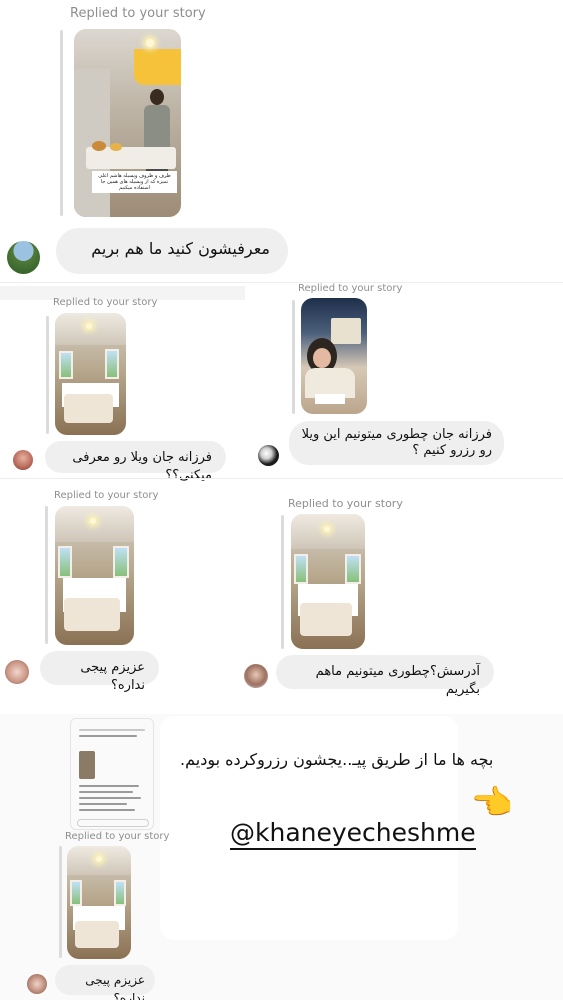  Describe the element at coordinates (112, 774) in the screenshot. I see `mini-screenshot` at that location.